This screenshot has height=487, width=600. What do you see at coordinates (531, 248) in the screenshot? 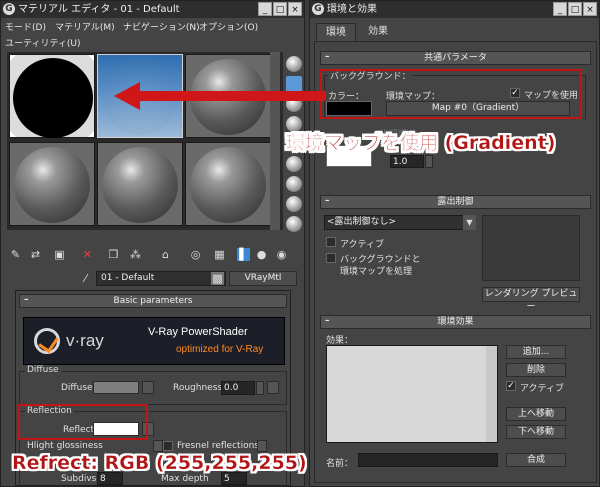
I see `exposure-preview` at bounding box center [531, 248].